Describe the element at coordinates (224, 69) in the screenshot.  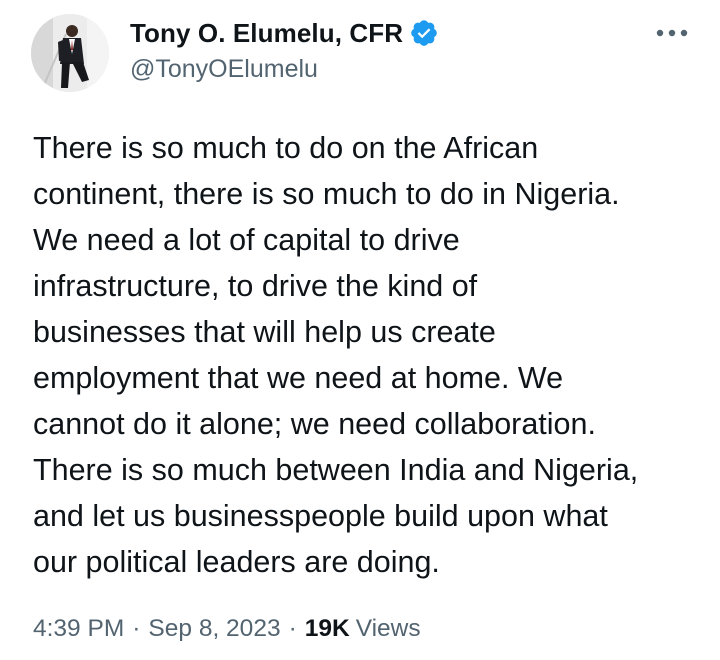
I see `author-handle: @TonyOElumelu` at that location.